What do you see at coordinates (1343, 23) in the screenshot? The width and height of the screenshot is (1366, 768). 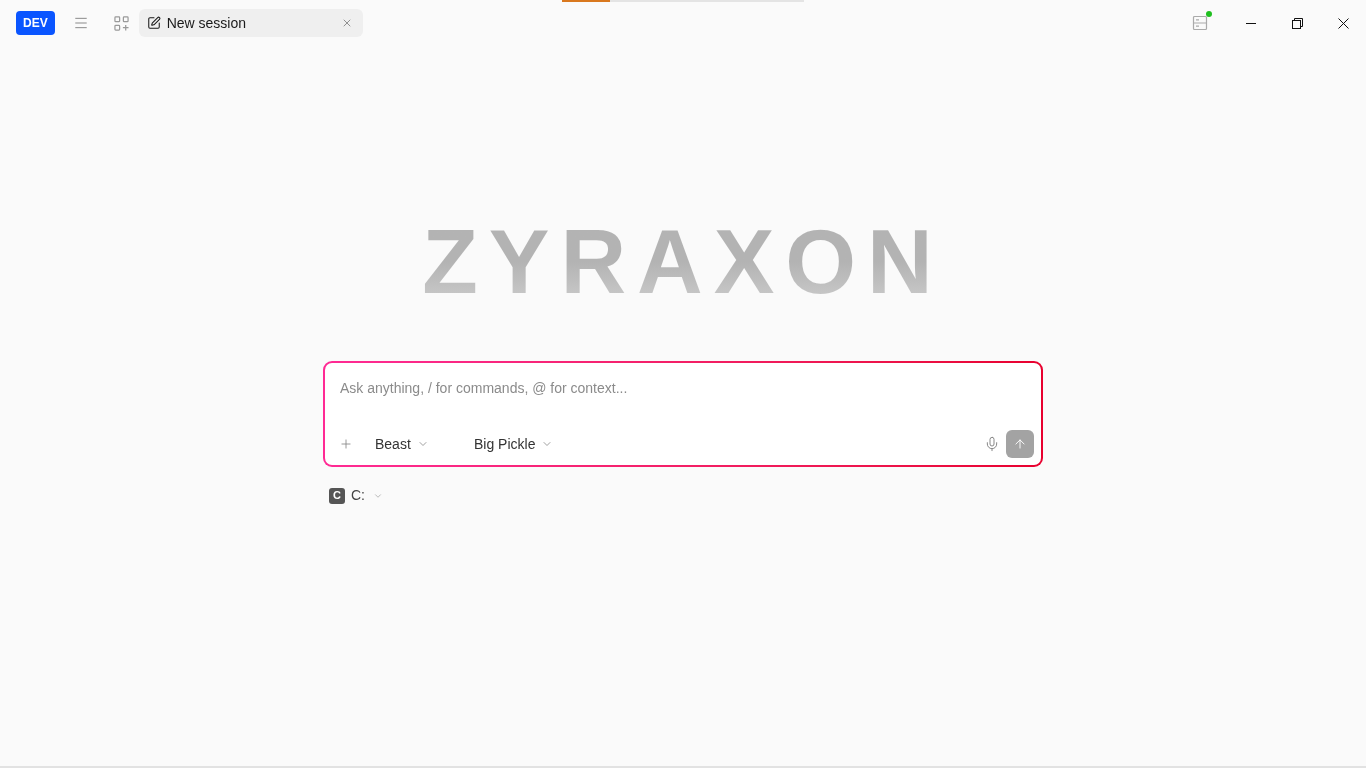 I see `close-icon` at bounding box center [1343, 23].